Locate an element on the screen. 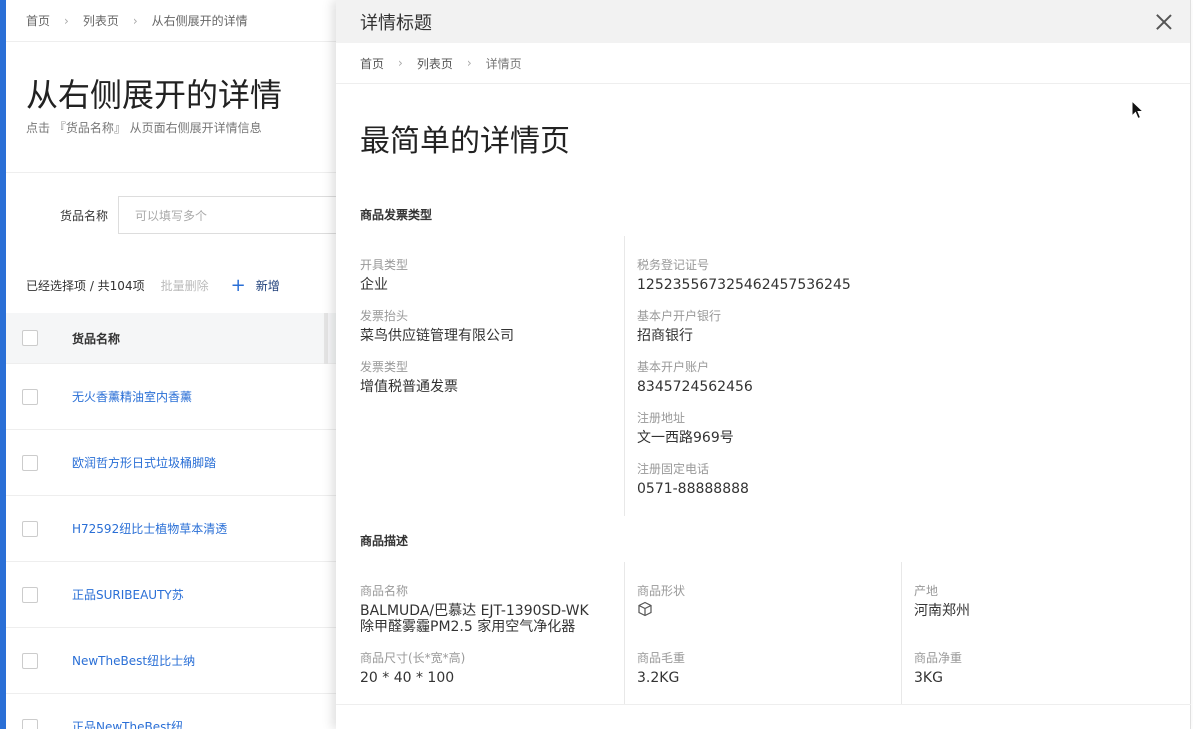  mouse-cursor-icon is located at coordinates (1138, 110).